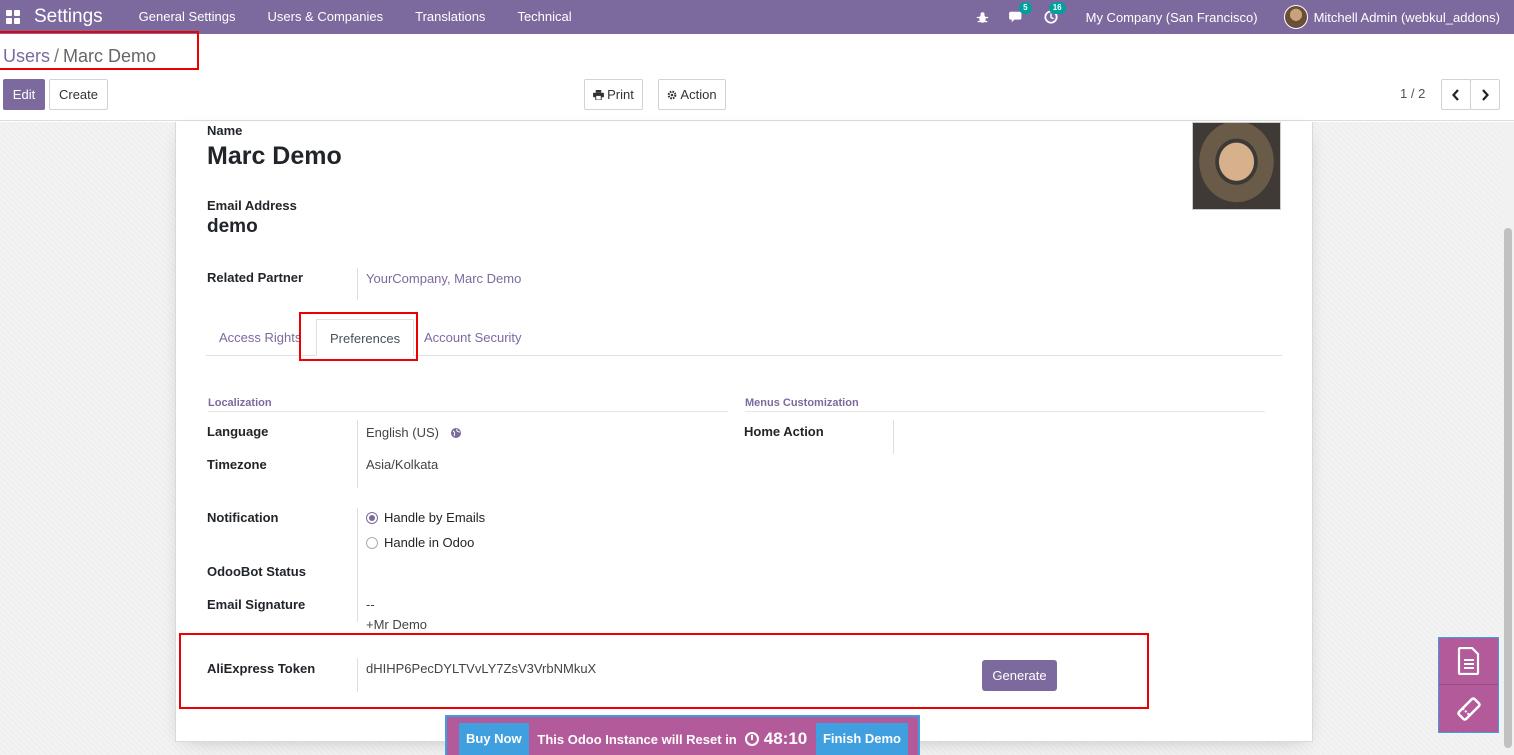 The height and width of the screenshot is (755, 1514). What do you see at coordinates (402, 464) in the screenshot?
I see `timezone-field: Asia/Kolkata` at bounding box center [402, 464].